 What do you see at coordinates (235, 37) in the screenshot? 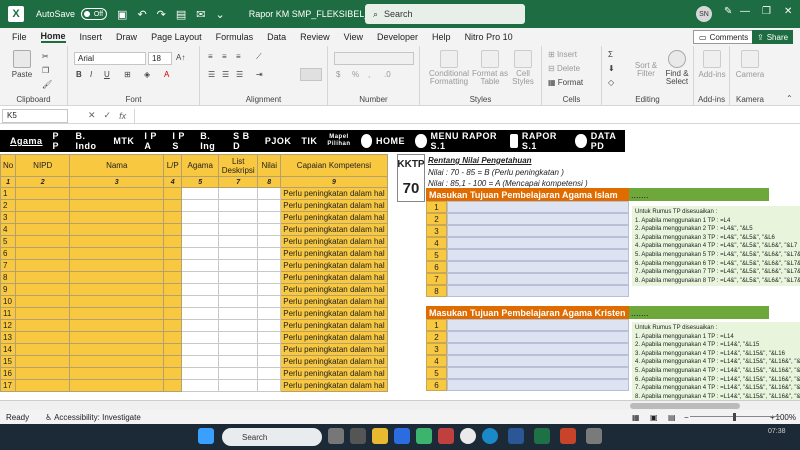
I see `menu-formulas: Formulas` at bounding box center [235, 37].